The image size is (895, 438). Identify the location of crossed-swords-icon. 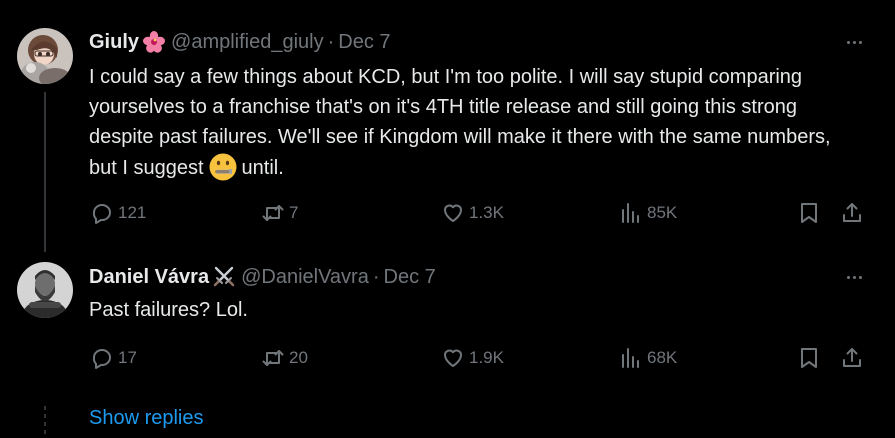
(224, 277).